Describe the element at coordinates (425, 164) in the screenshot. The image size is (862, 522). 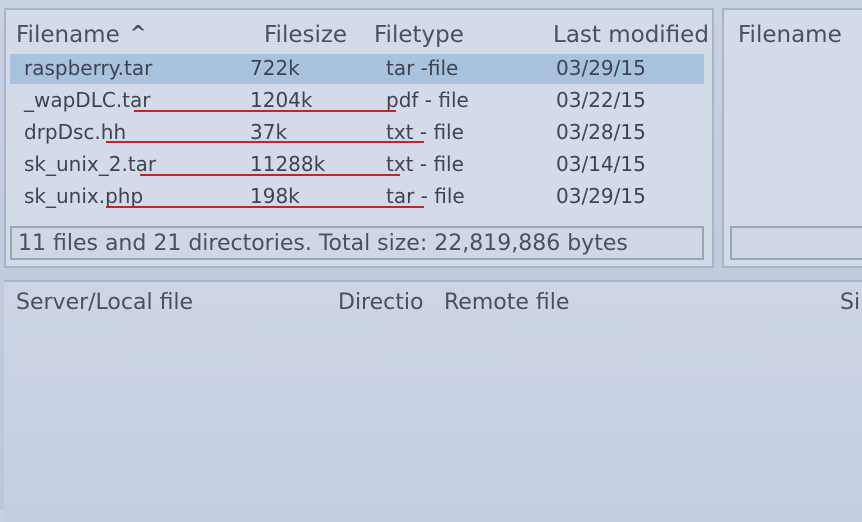
I see `file-type: txt - file` at that location.